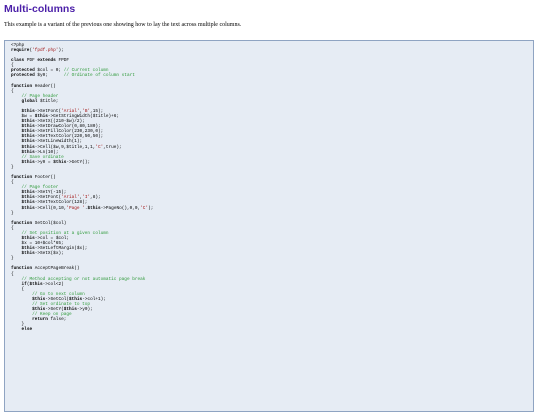 The image size is (540, 412). I want to click on code-text: ->col<2), so click(53, 284).